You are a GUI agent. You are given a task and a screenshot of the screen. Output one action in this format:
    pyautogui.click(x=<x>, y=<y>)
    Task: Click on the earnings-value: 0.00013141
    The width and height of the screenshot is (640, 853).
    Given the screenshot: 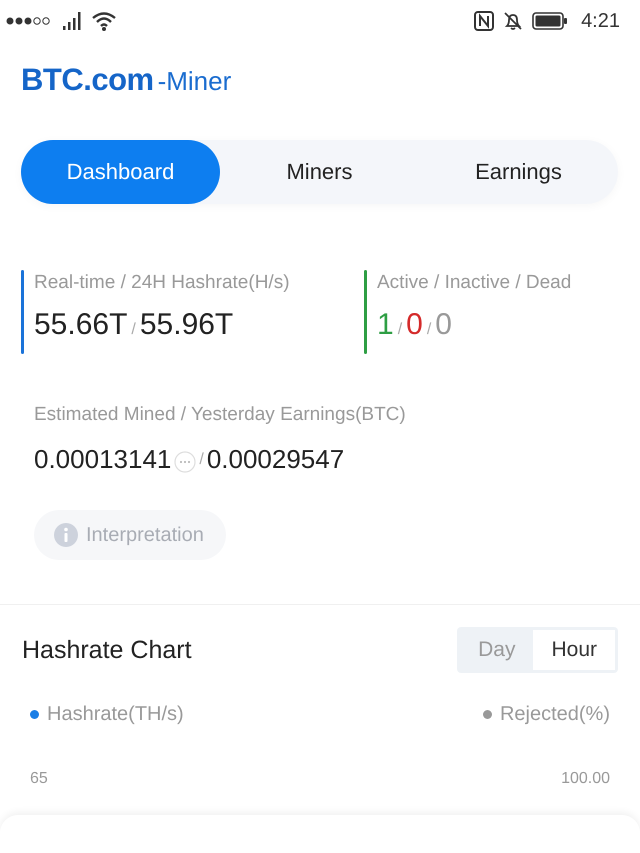 What is the action you would take?
    pyautogui.click(x=103, y=459)
    